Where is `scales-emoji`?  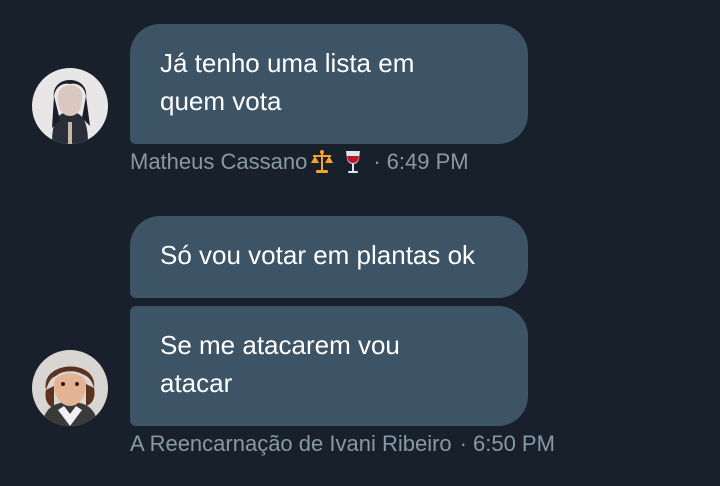 scales-emoji is located at coordinates (321, 162).